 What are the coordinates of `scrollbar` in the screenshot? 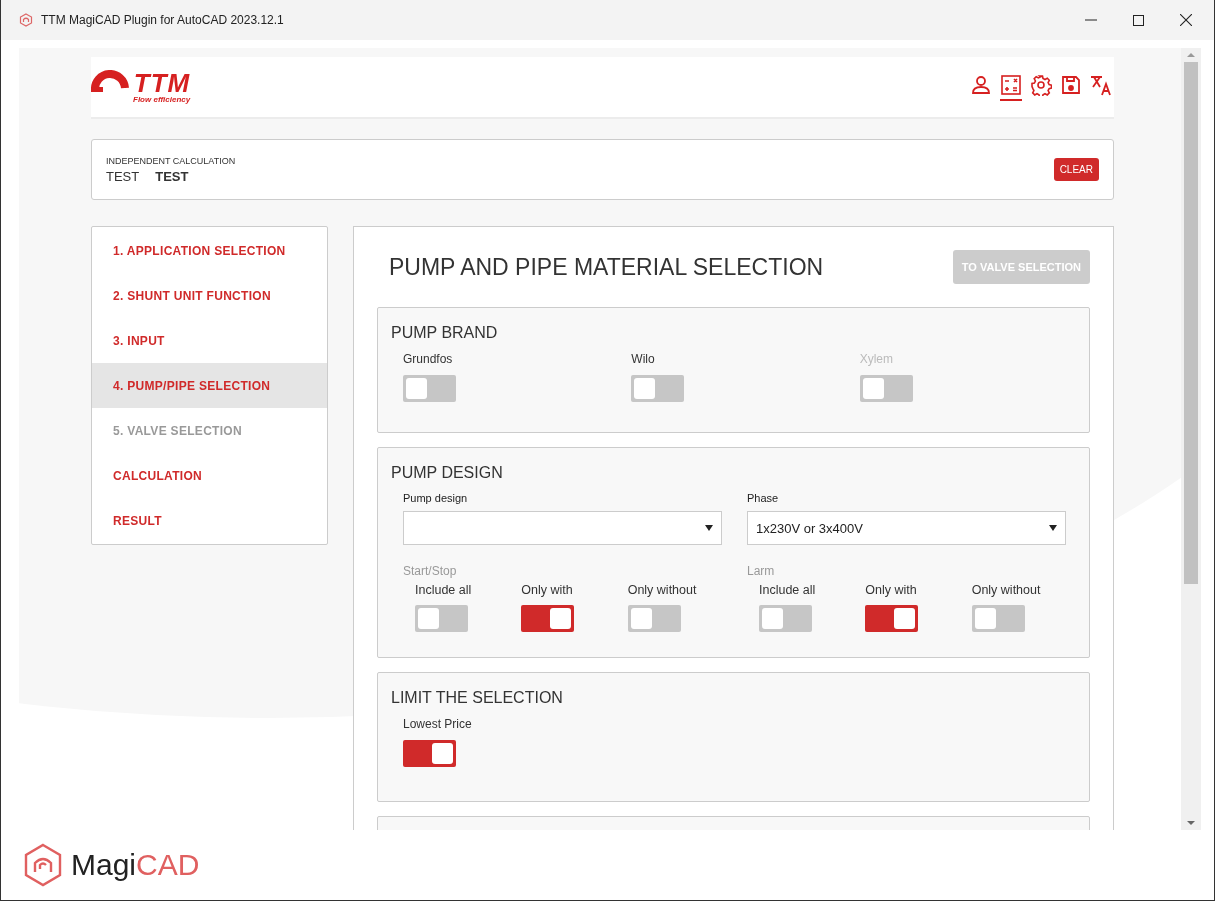 It's located at (1191, 439).